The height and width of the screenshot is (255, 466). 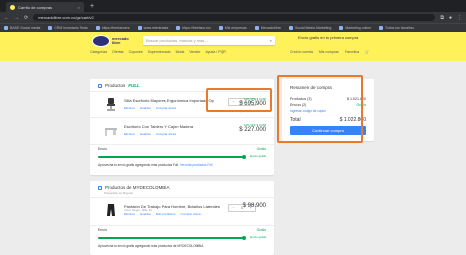 What do you see at coordinates (152, 28) in the screenshot?
I see `bookmark-item: www.mientrasta` at bounding box center [152, 28].